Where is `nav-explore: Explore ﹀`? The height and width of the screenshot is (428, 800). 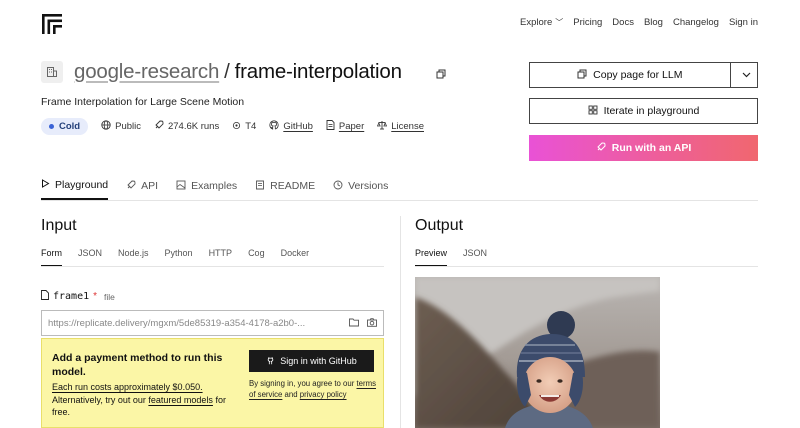
nav-explore: Explore ﹀ is located at coordinates (541, 22).